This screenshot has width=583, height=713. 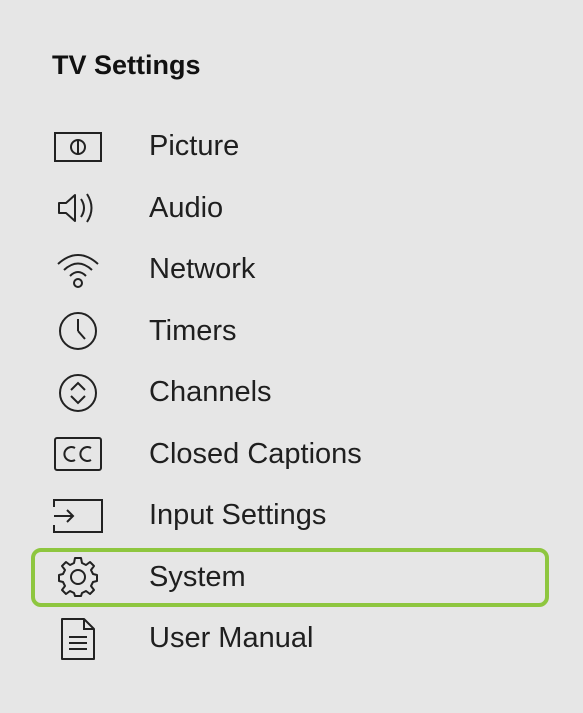 I want to click on menu-item-user-manual: User Manual, so click(x=291, y=639).